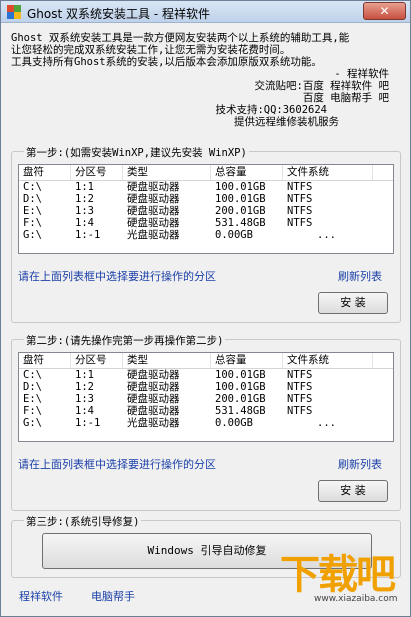 Image resolution: width=411 pixels, height=617 pixels. I want to click on watermark-logo: 下载吧 www.xiazaiba.com, so click(340, 575).